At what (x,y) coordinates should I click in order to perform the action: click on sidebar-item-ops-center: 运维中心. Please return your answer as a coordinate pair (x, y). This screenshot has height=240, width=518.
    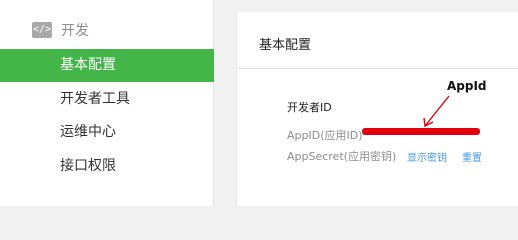
    Looking at the image, I should click on (107, 132).